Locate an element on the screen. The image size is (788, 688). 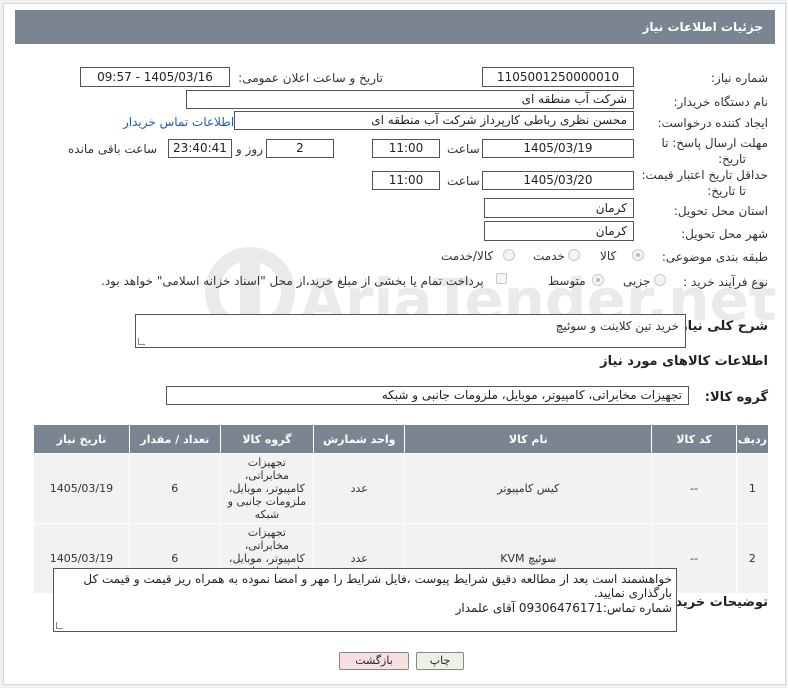
buyer-notes-line2: شماره تماس:09306476171 آقای علمدار is located at coordinates (563, 608).